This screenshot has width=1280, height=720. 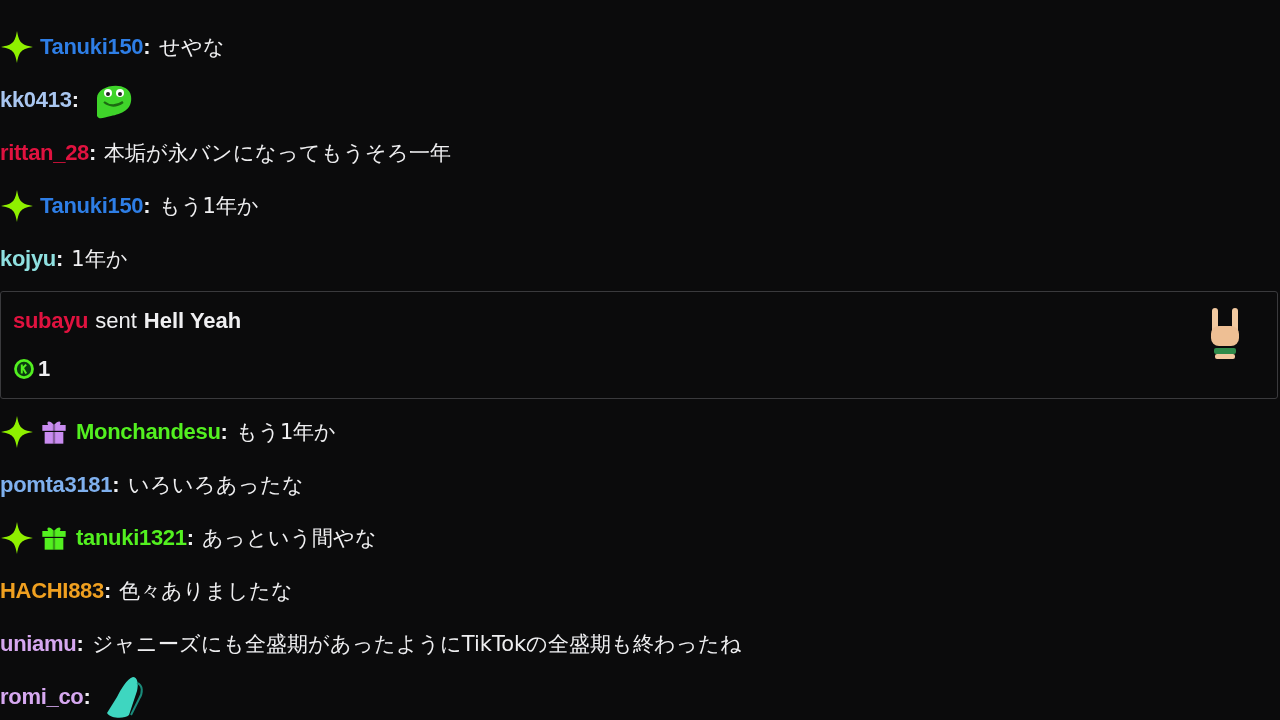 I want to click on username: Monchandesu, so click(x=148, y=431).